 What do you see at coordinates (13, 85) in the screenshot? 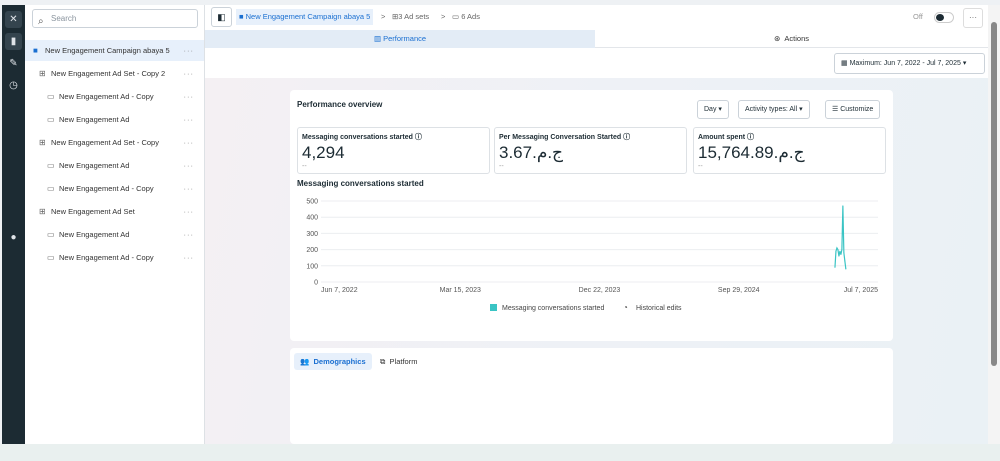
I see `clock-icon: ◷` at bounding box center [13, 85].